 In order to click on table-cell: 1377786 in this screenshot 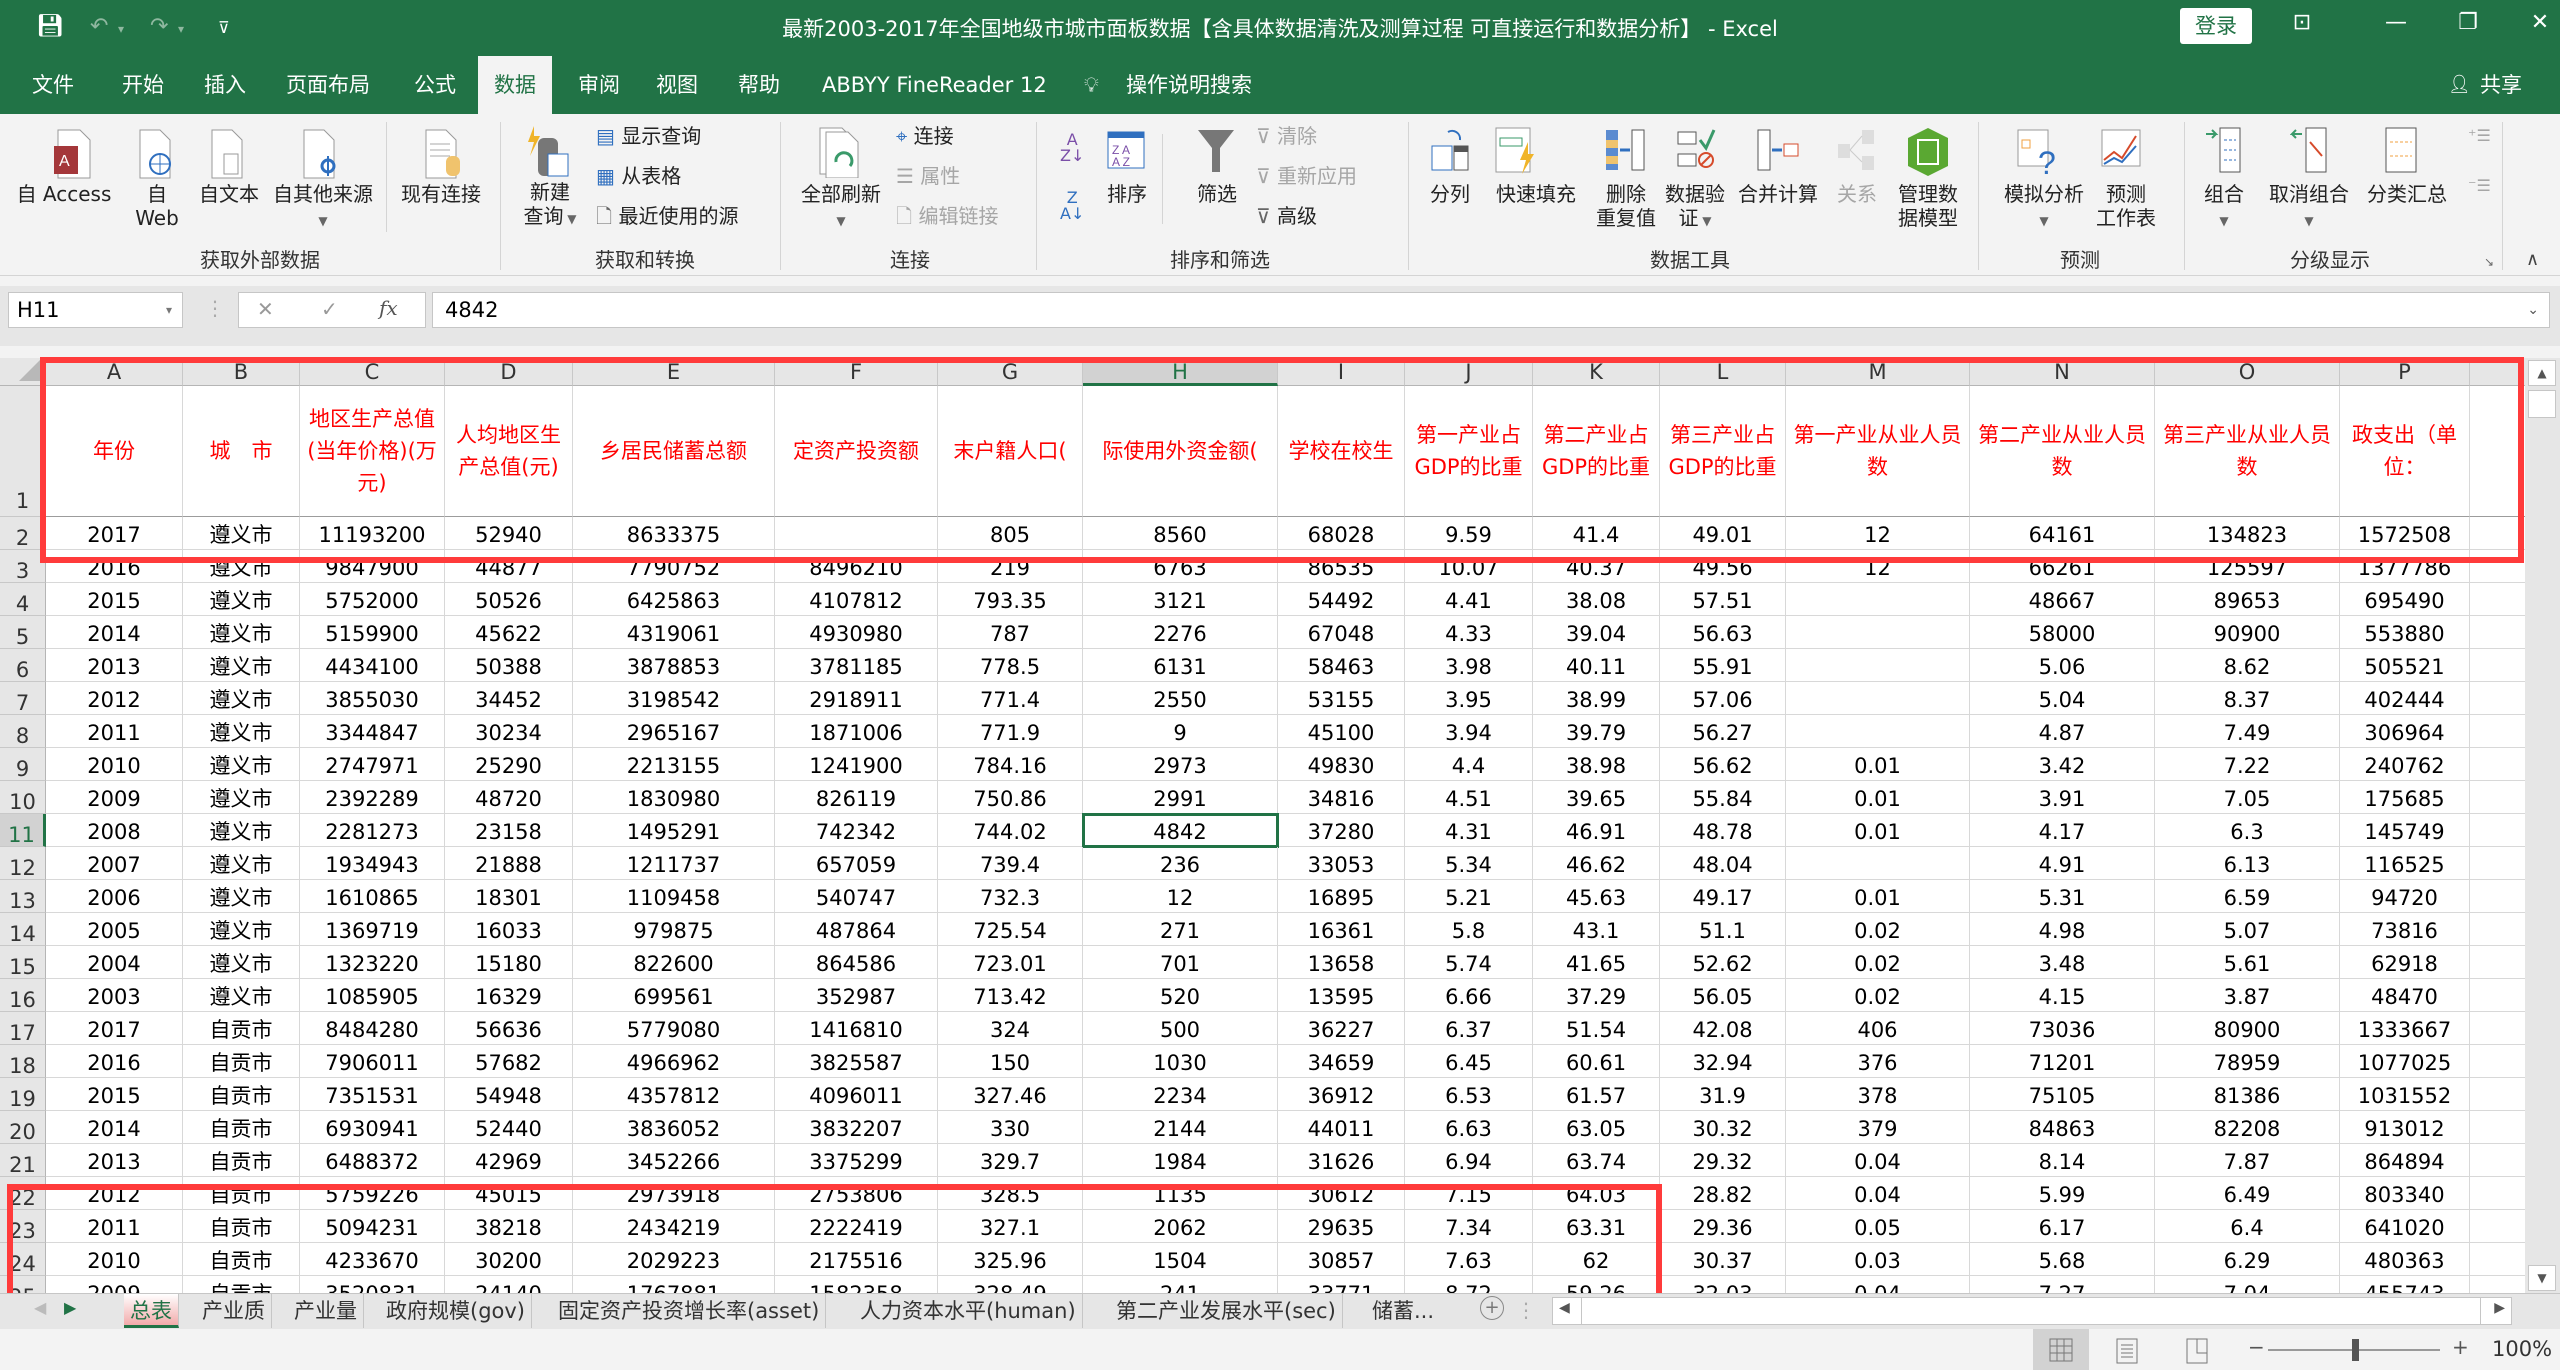, I will do `click(2405, 566)`.